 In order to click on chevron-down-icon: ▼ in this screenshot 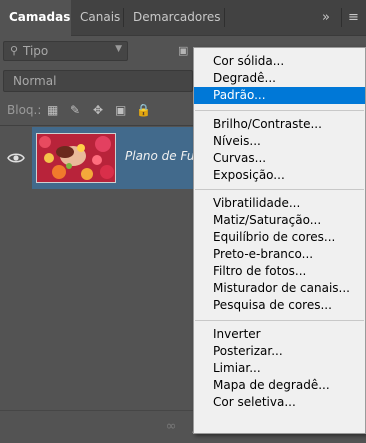, I will do `click(118, 49)`.